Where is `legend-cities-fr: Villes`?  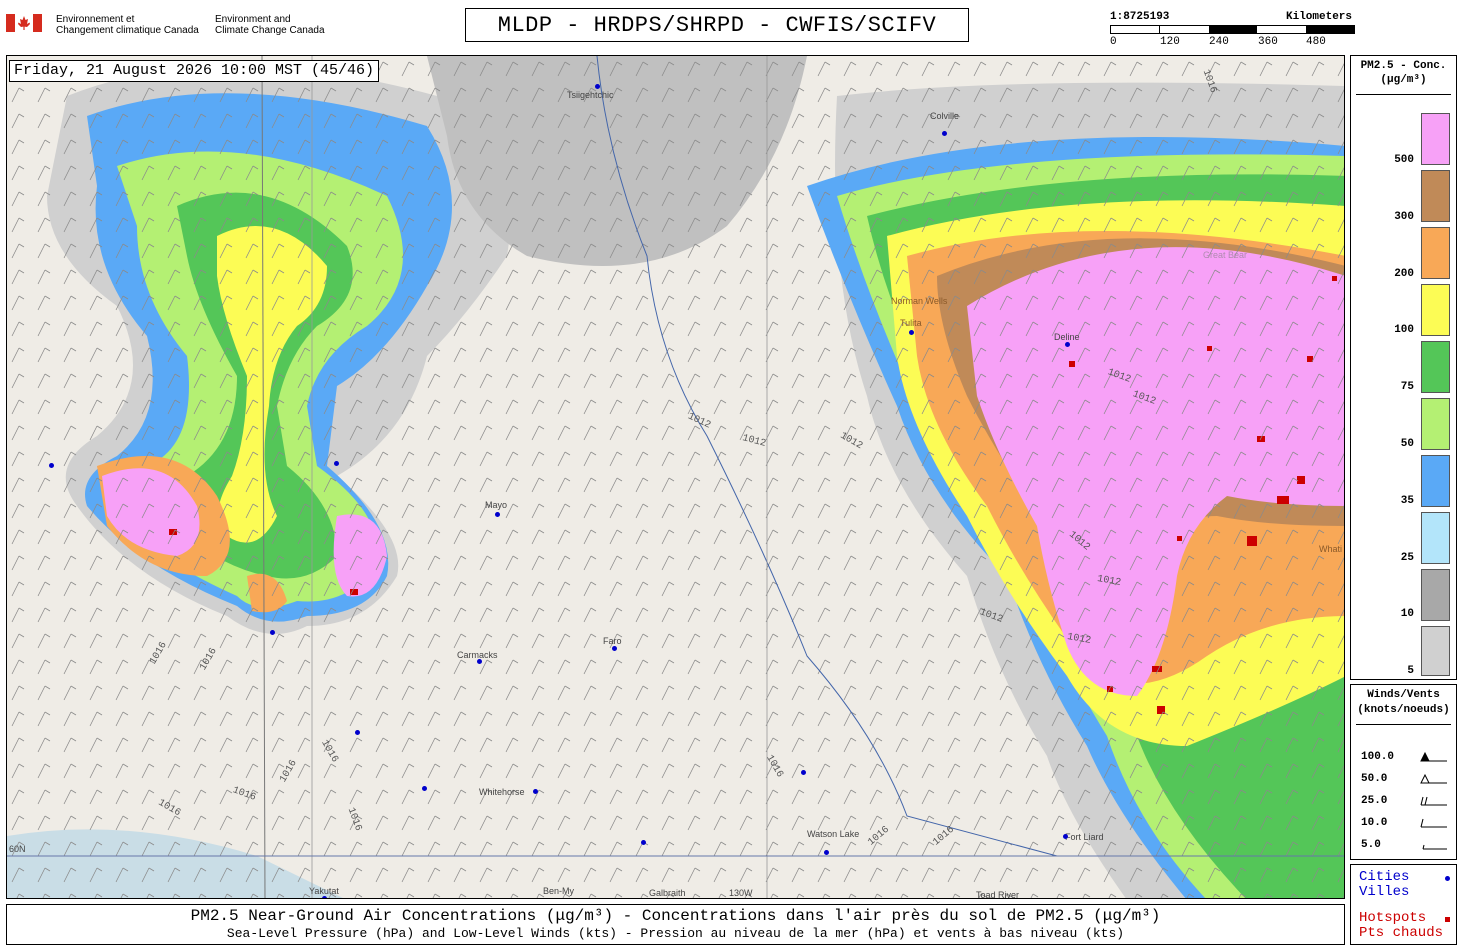 legend-cities-fr: Villes is located at coordinates (1384, 892).